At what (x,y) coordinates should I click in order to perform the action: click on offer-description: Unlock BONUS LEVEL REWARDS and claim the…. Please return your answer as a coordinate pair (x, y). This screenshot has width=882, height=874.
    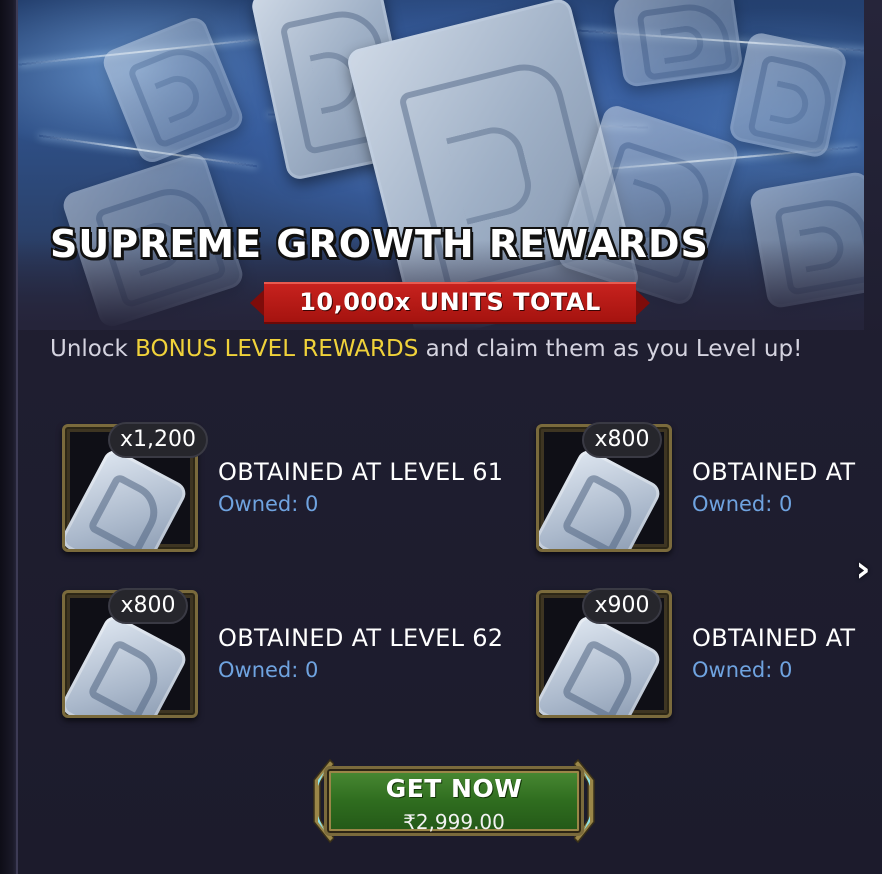
    Looking at the image, I should click on (450, 349).